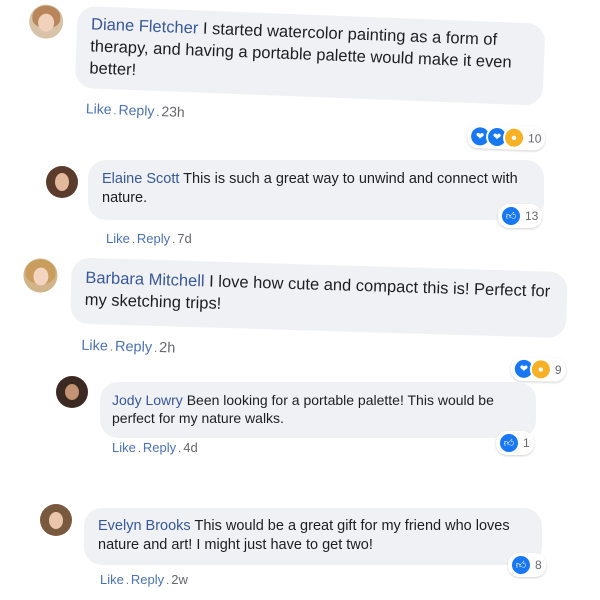 Image resolution: width=600 pixels, height=600 pixels. What do you see at coordinates (534, 138) in the screenshot?
I see `reaction-count: 10` at bounding box center [534, 138].